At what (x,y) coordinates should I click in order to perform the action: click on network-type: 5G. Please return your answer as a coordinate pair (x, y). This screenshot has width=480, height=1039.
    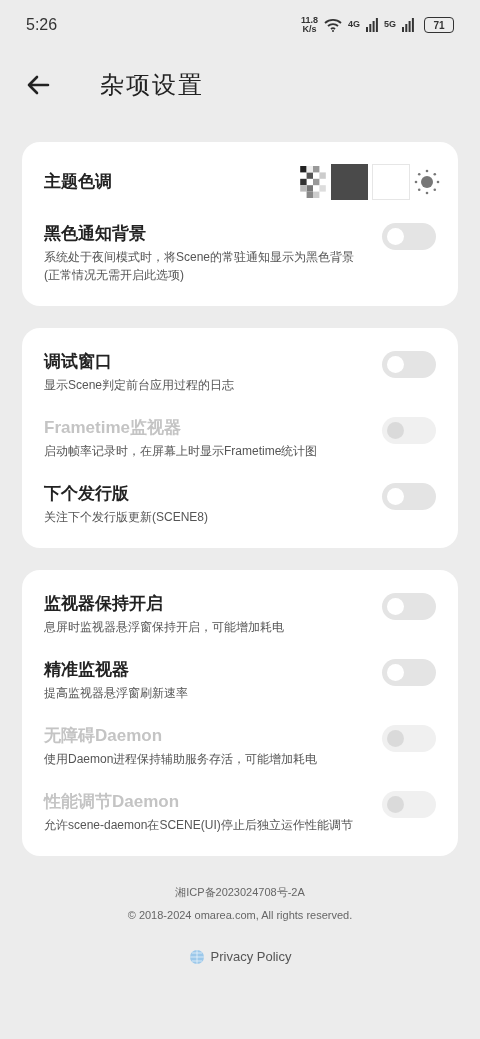
    Looking at the image, I should click on (390, 25).